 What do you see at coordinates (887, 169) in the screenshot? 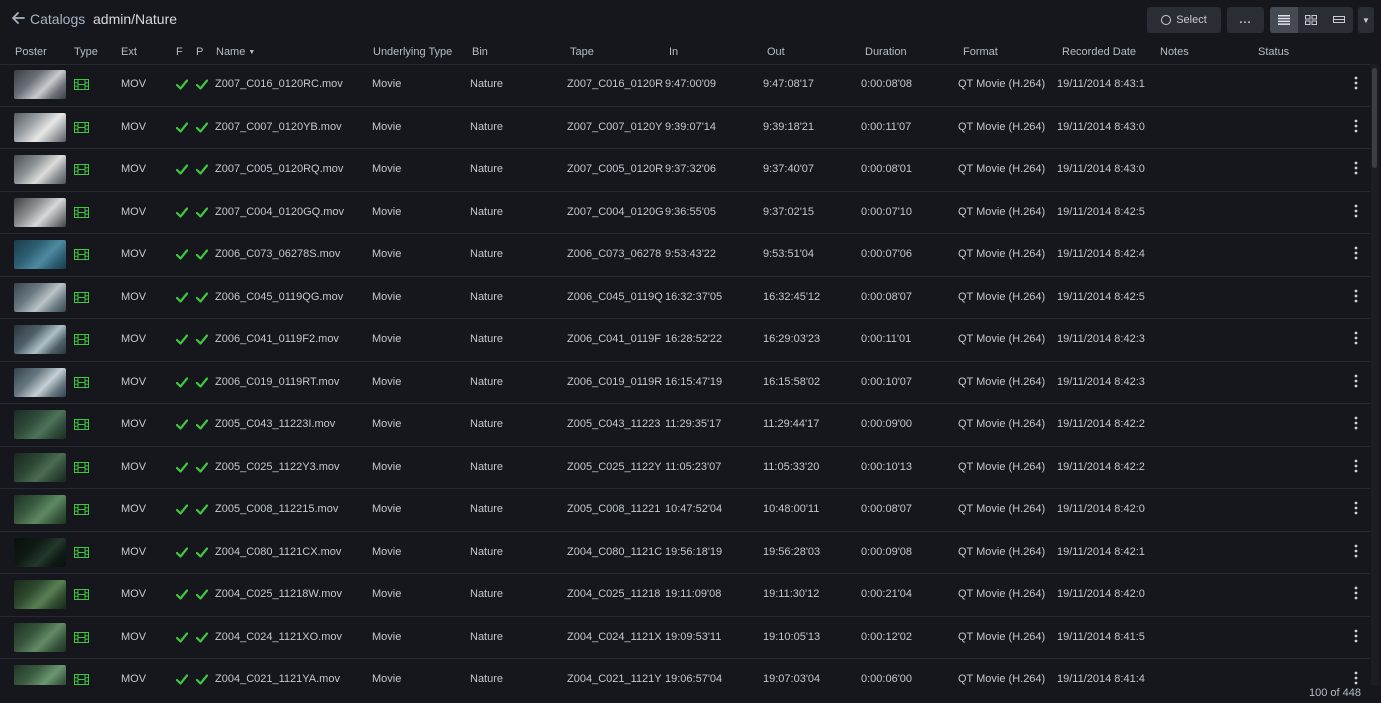
I see `duration-cell: 0:00:08'01` at bounding box center [887, 169].